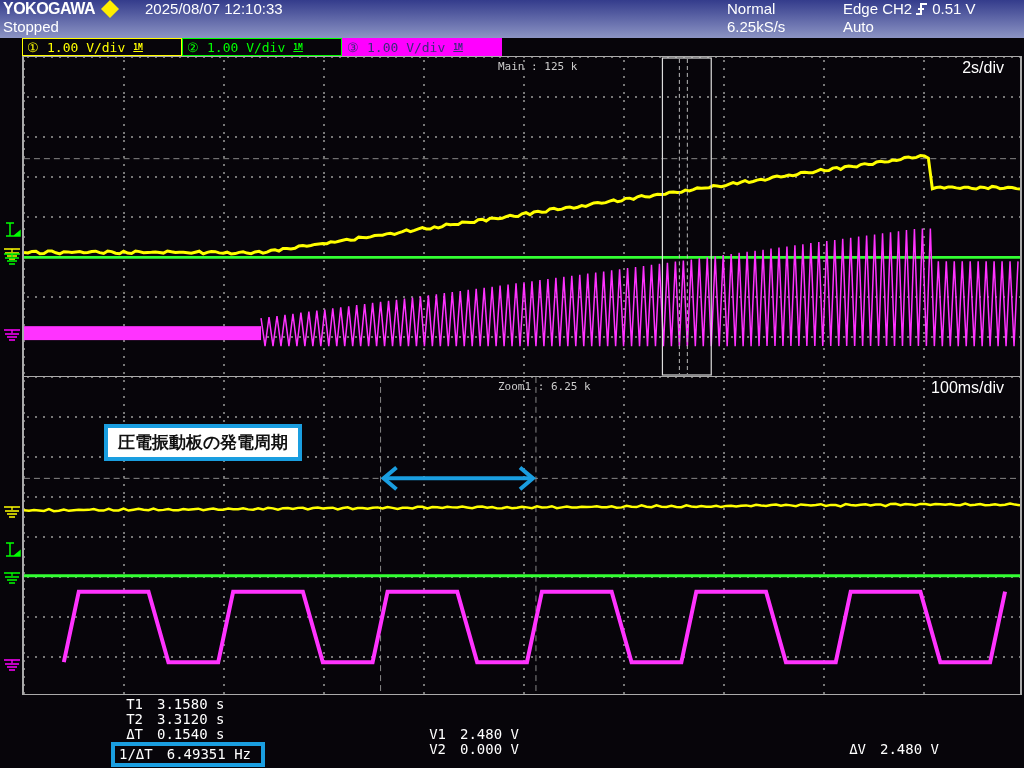  What do you see at coordinates (175, 719) in the screenshot?
I see `readout-row-text: T2 3.3120 s` at bounding box center [175, 719].